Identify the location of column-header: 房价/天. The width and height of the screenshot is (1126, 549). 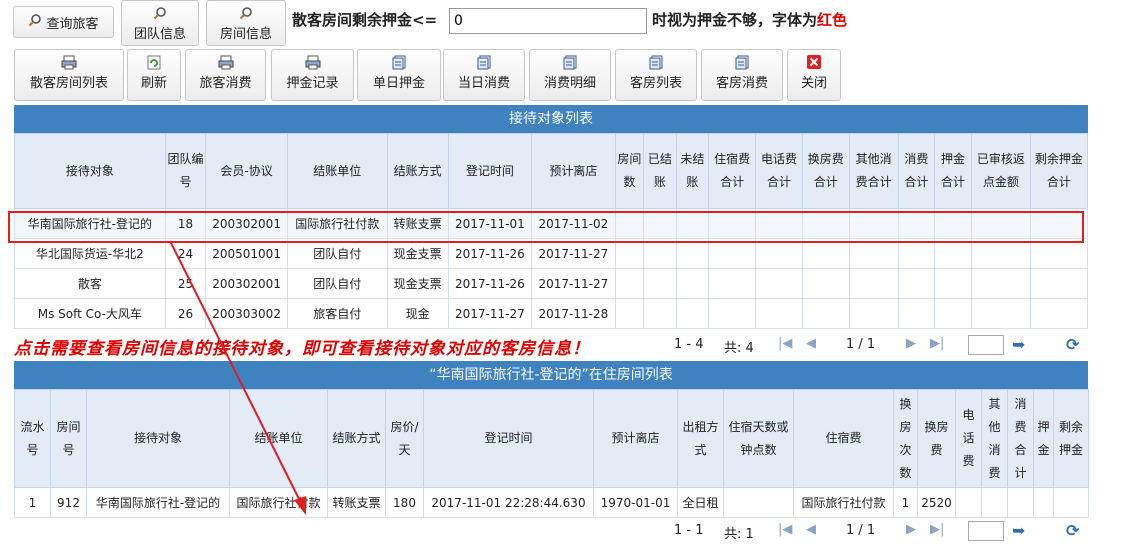
(404, 438).